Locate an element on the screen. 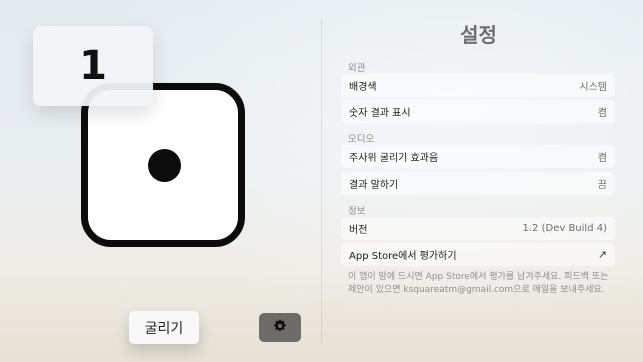 The width and height of the screenshot is (643, 362). row-value: 1.2 (Dev Build 4) is located at coordinates (564, 228).